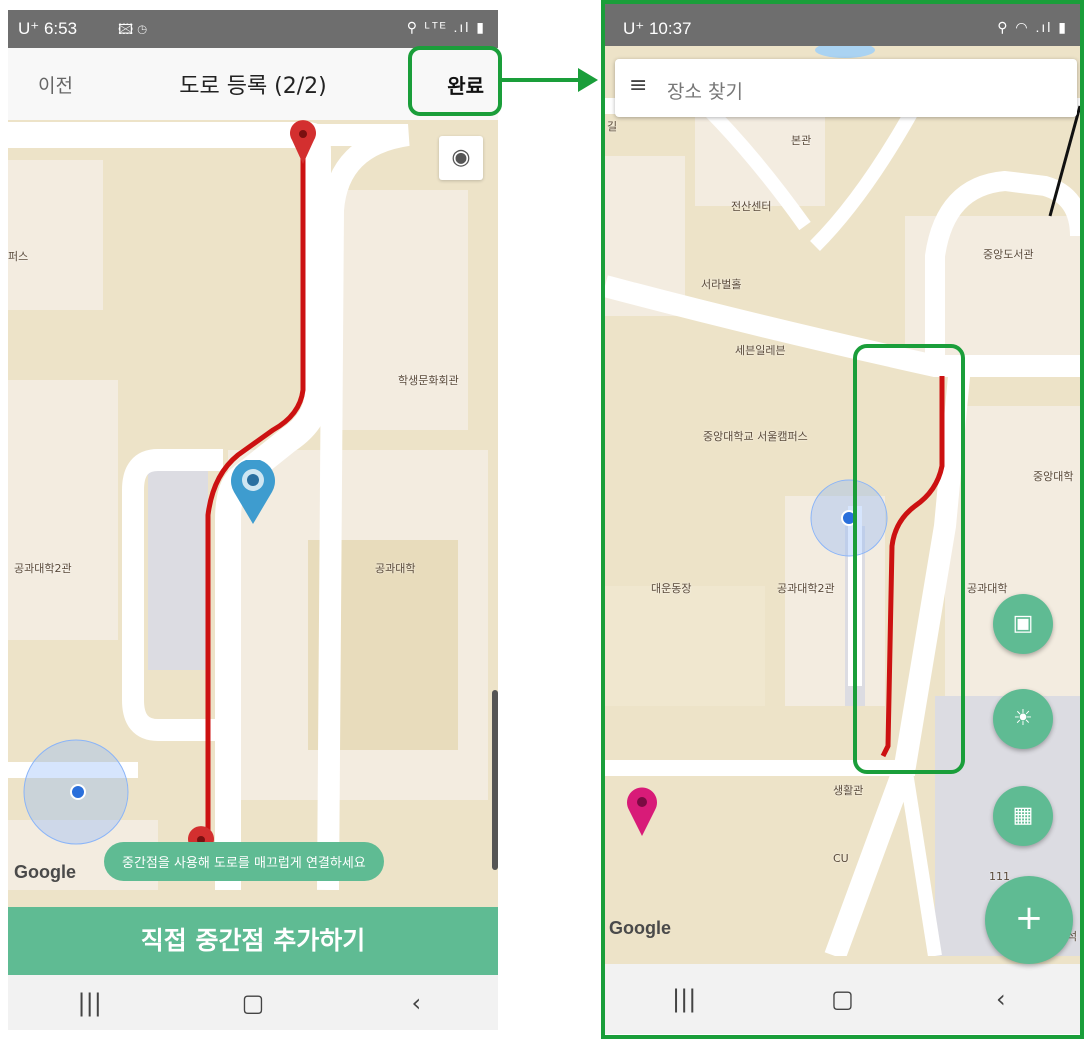  I want to click on map-label: 공과대학, so click(395, 568).